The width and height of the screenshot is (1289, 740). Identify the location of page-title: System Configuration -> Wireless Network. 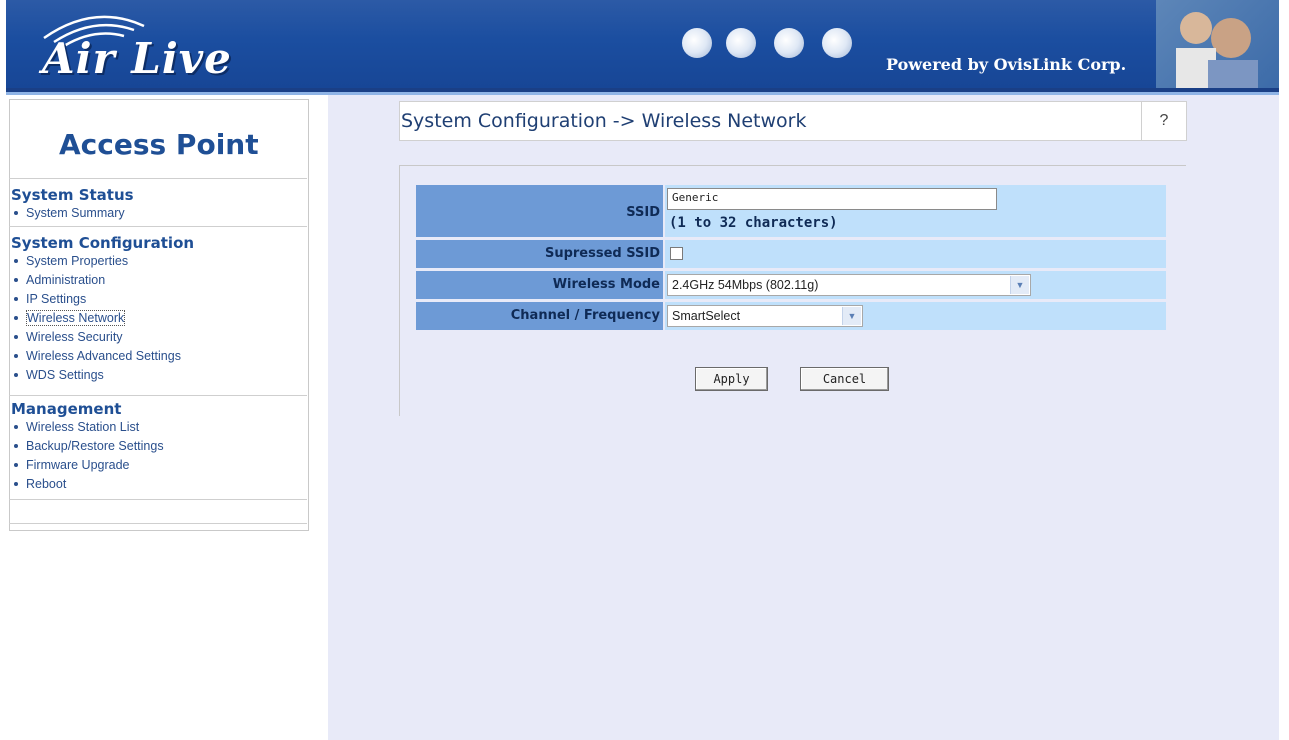
(604, 121).